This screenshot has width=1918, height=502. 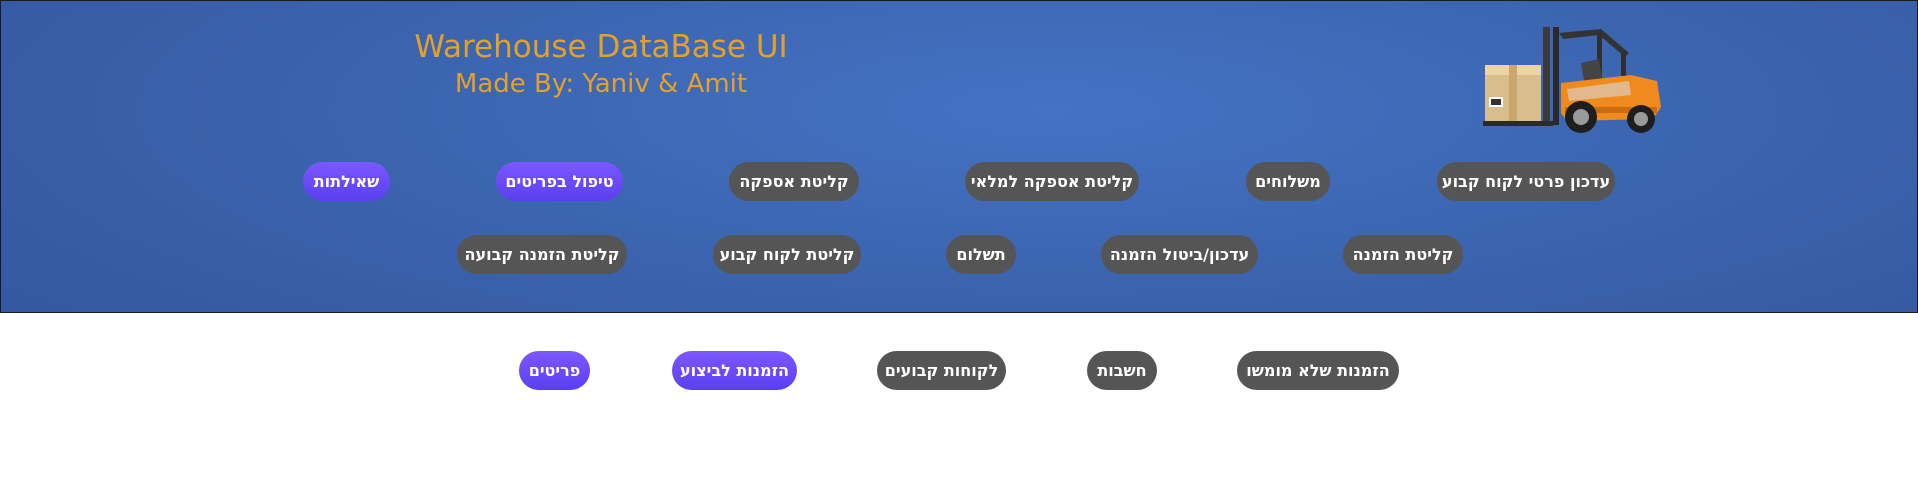 I want to click on supply-intake-button: קליטת אספקה, so click(x=794, y=181).